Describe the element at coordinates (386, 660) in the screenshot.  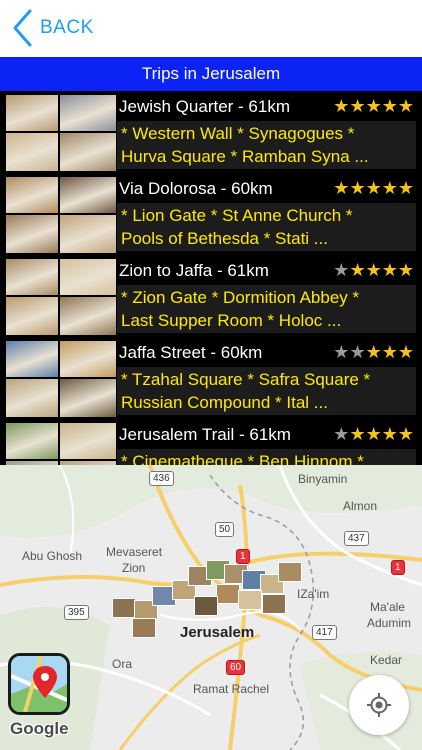
I see `map-label: Kedar` at that location.